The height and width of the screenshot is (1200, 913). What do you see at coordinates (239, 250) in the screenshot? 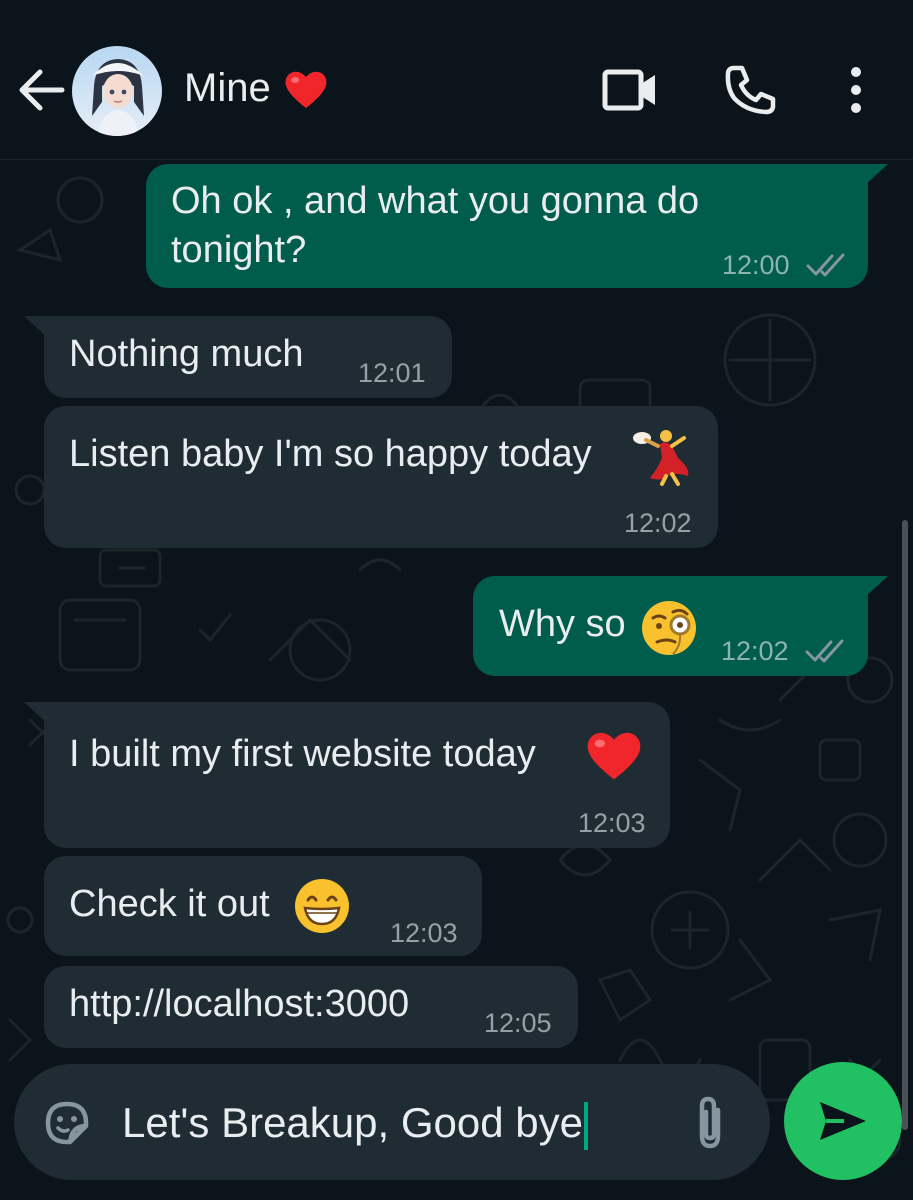
I see `message-text-line: tonight?` at bounding box center [239, 250].